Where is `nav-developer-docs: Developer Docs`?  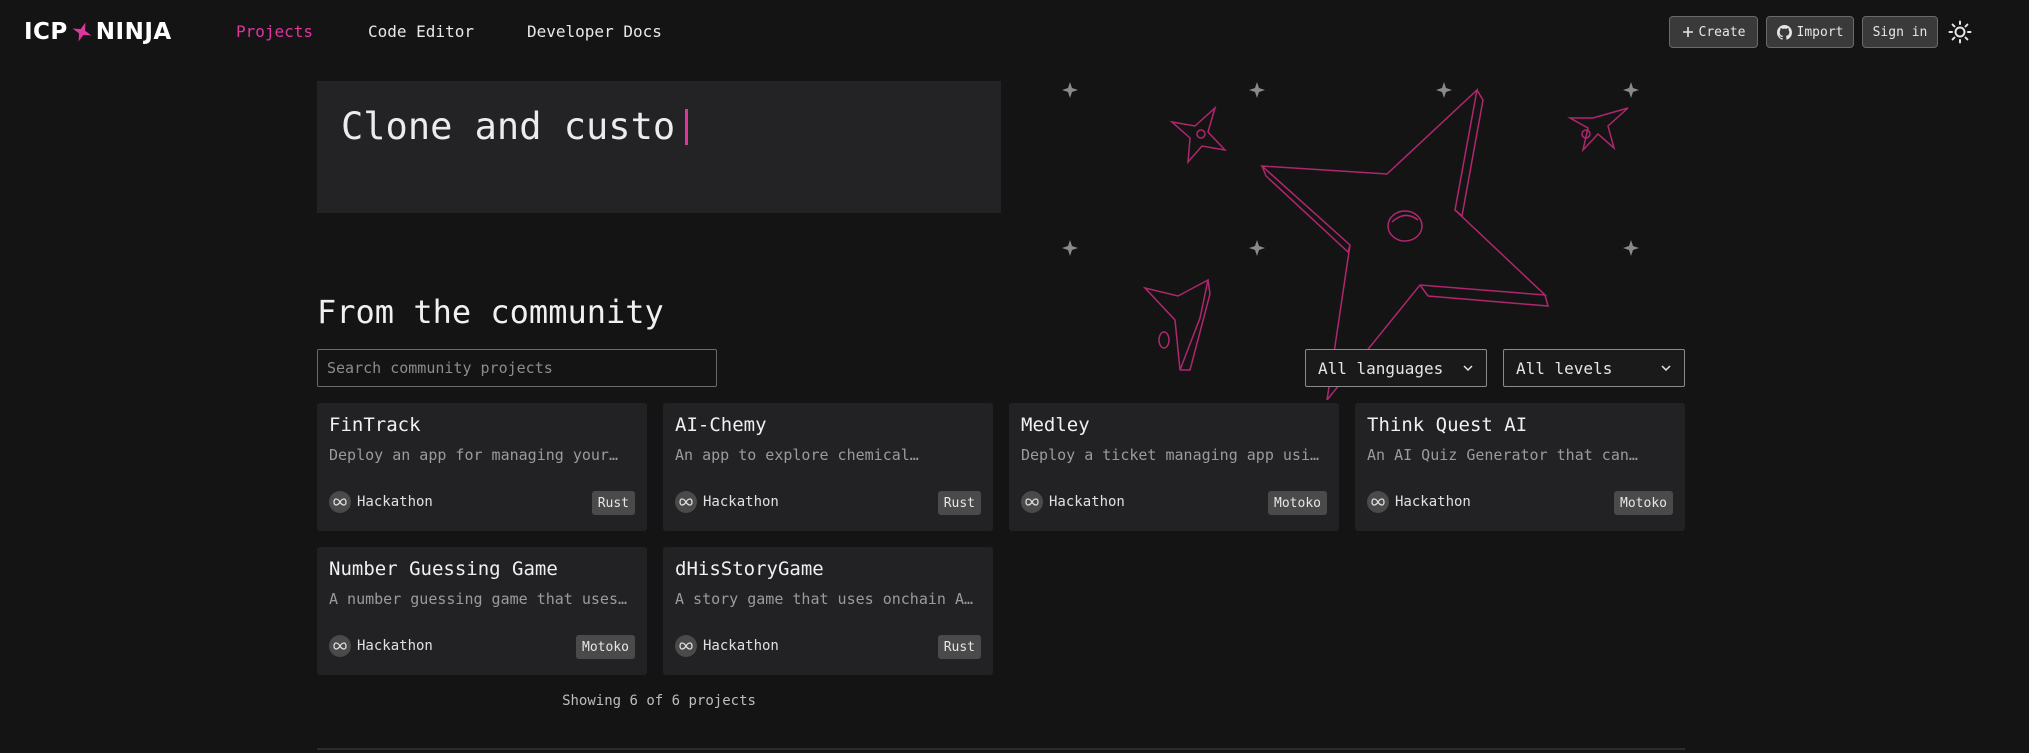
nav-developer-docs: Developer Docs is located at coordinates (594, 31).